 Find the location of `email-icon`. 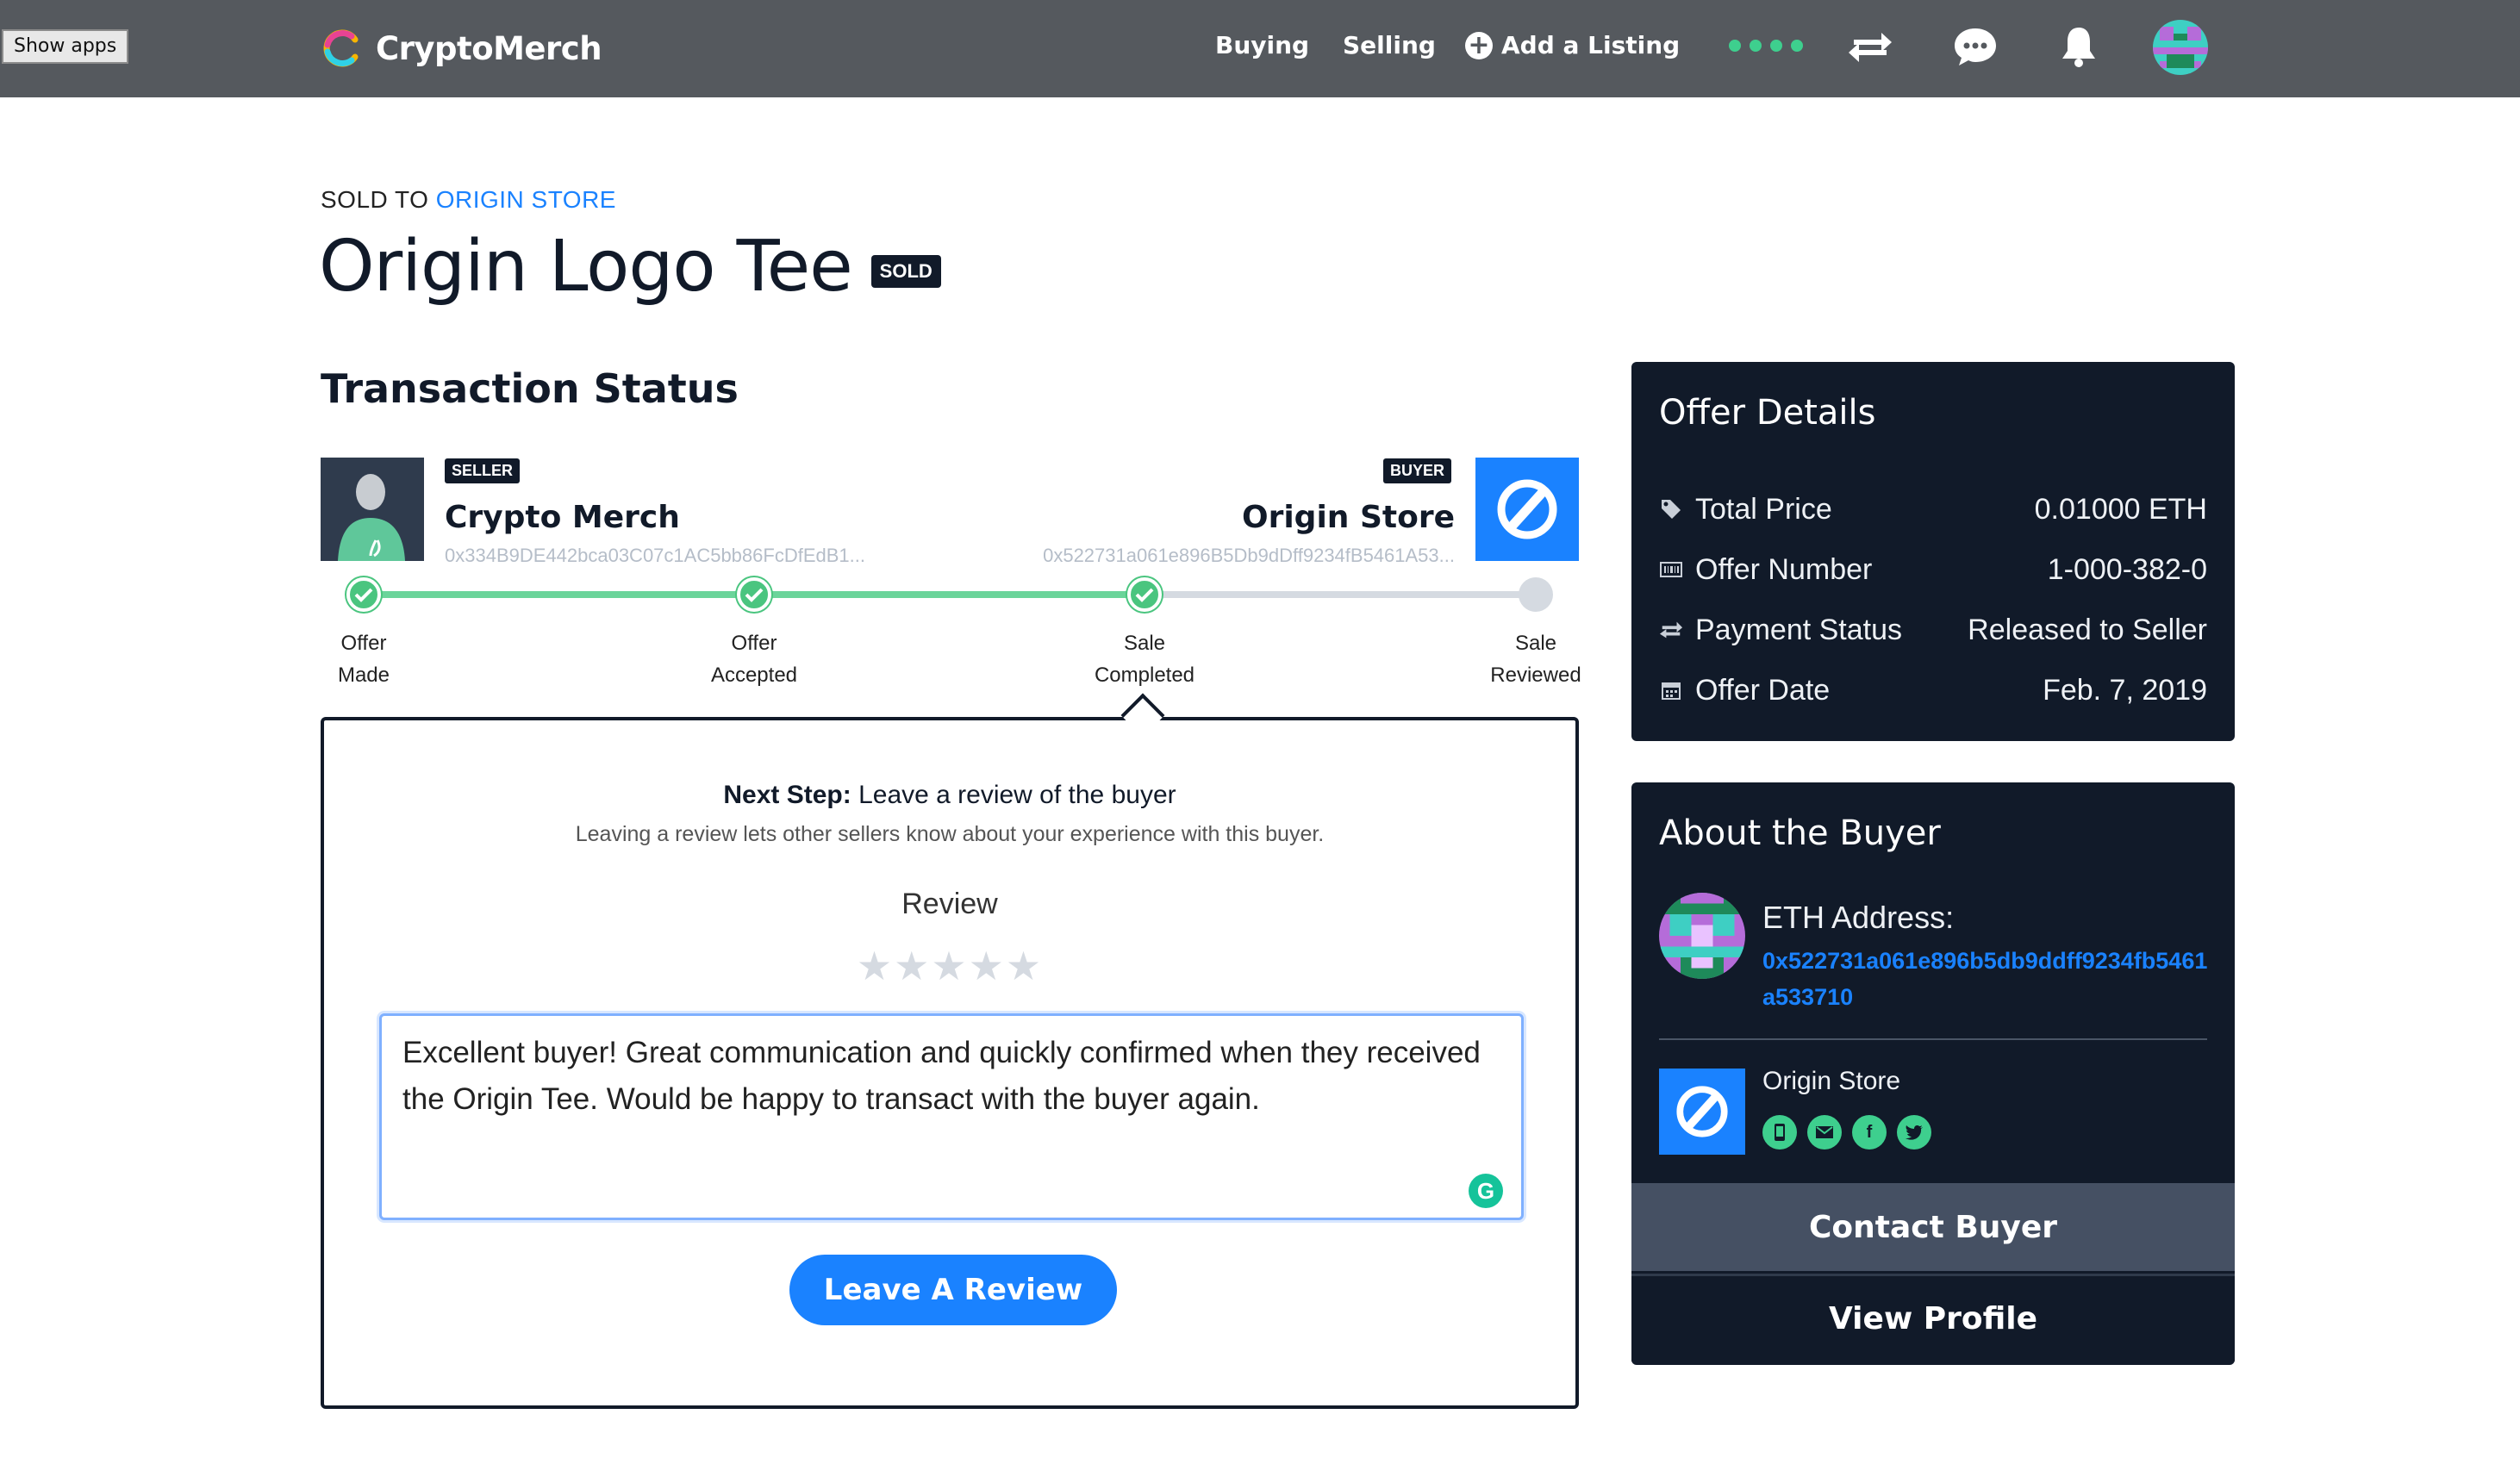

email-icon is located at coordinates (1824, 1132).